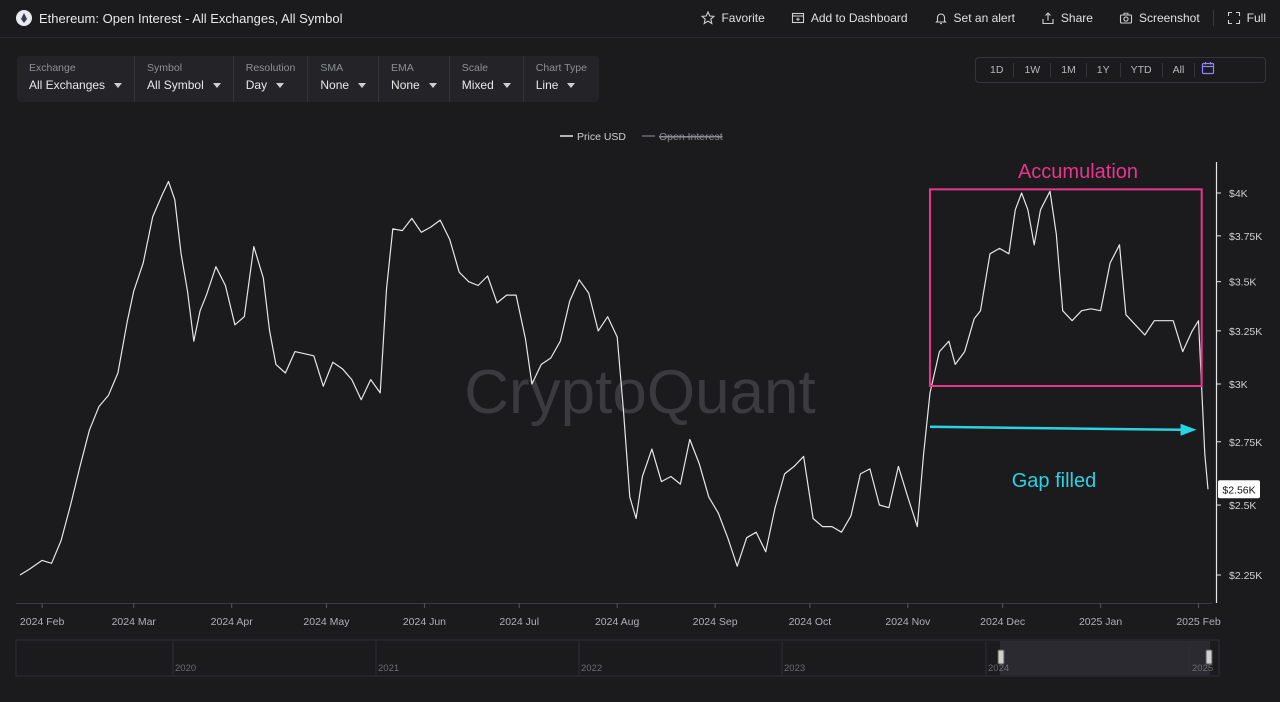  Describe the element at coordinates (42, 622) in the screenshot. I see `x-tick-label: 2024 Feb` at that location.